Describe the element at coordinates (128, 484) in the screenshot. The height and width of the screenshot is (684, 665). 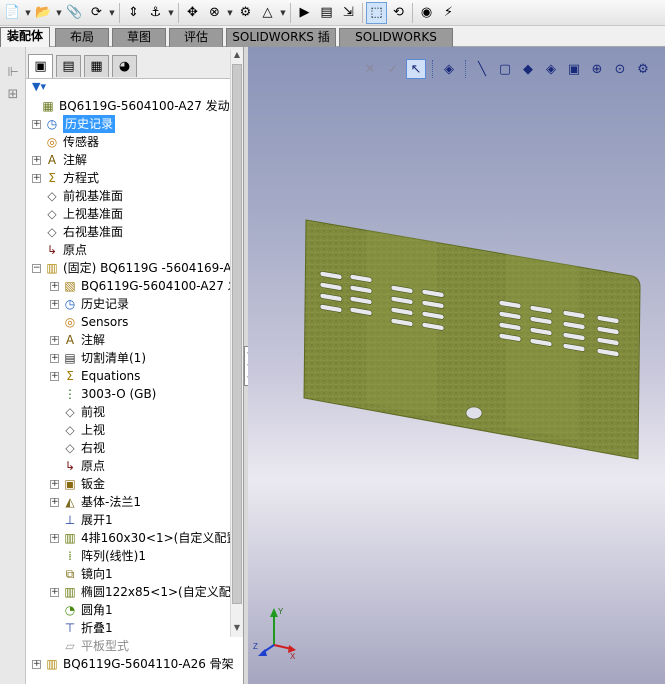
I see `tree-item: + ▣ 钣金` at that location.